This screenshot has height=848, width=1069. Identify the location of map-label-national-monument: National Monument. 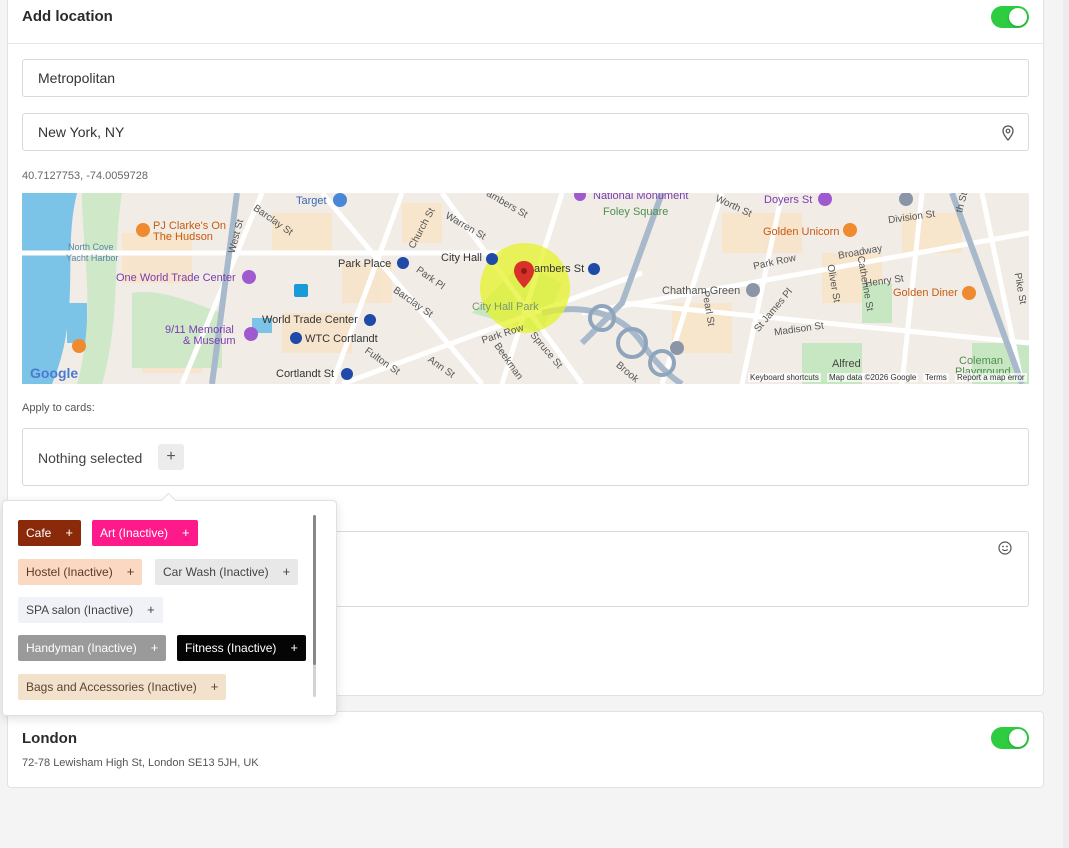
(641, 197).